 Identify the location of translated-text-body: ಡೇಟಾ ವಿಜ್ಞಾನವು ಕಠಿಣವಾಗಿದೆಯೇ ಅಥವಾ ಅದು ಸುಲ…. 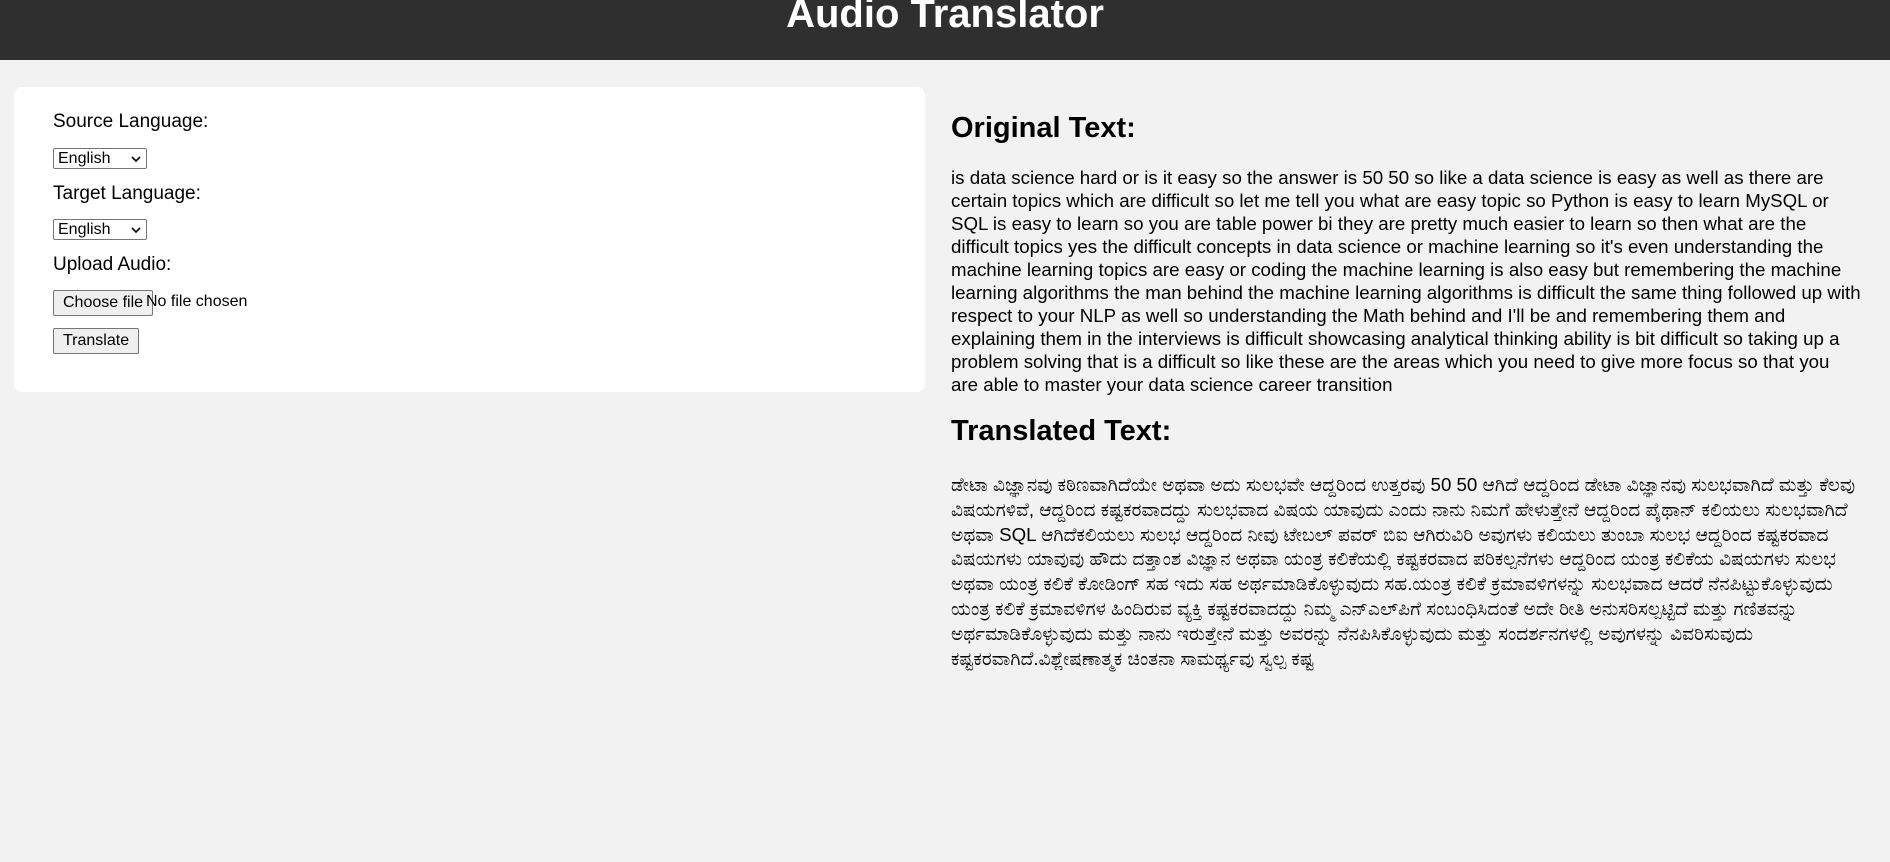
(1403, 571).